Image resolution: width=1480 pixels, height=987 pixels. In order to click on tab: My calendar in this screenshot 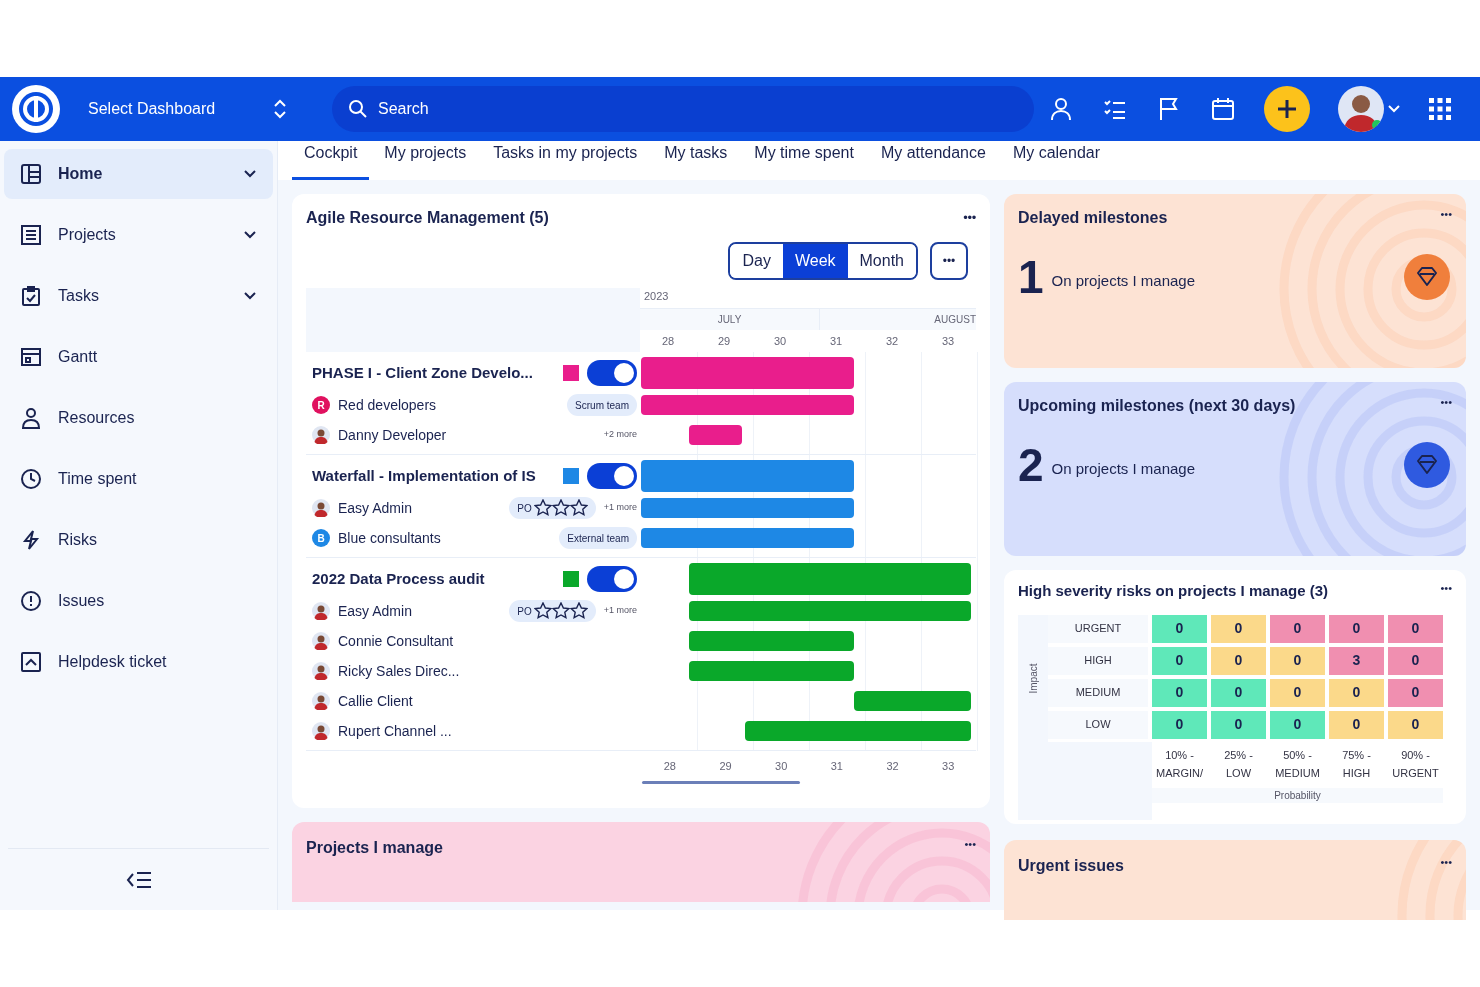, I will do `click(1056, 160)`.